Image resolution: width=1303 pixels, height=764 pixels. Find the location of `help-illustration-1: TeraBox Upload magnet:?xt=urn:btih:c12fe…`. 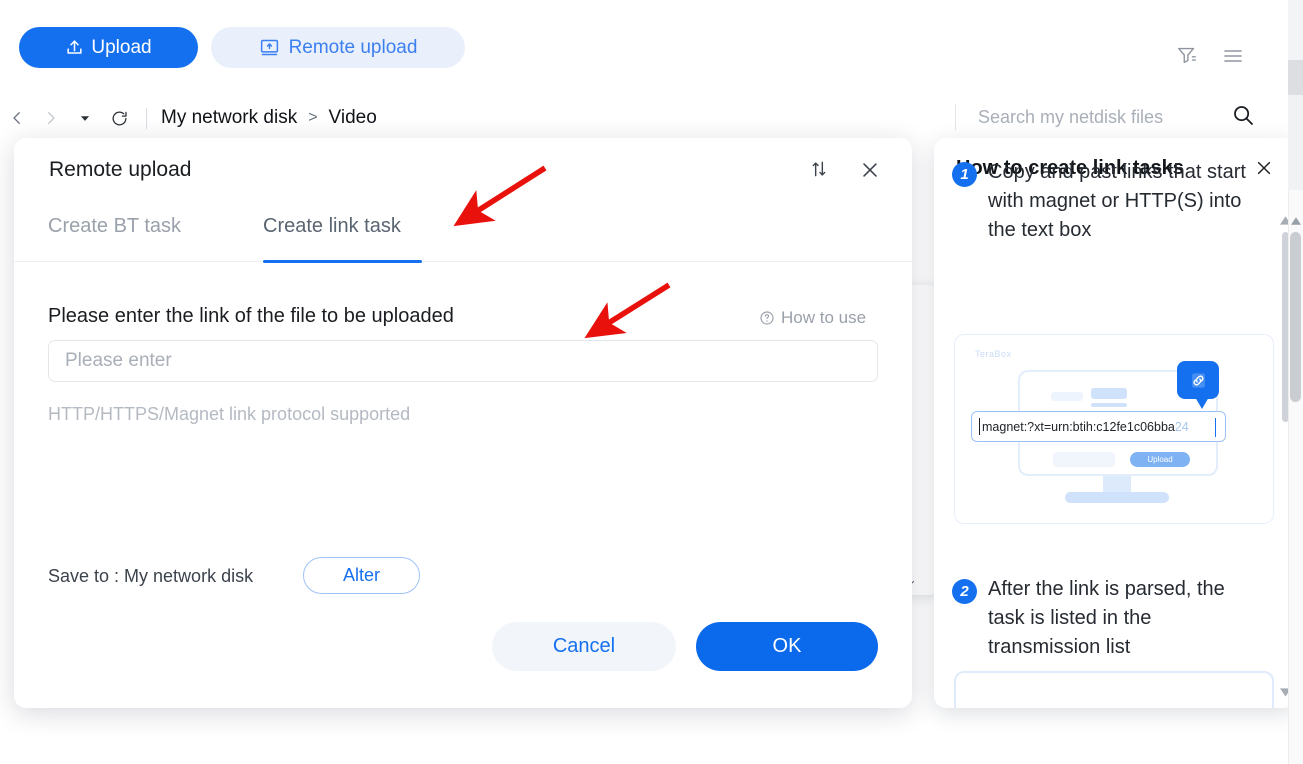

help-illustration-1: TeraBox Upload magnet:?xt=urn:btih:c12fe… is located at coordinates (1114, 429).